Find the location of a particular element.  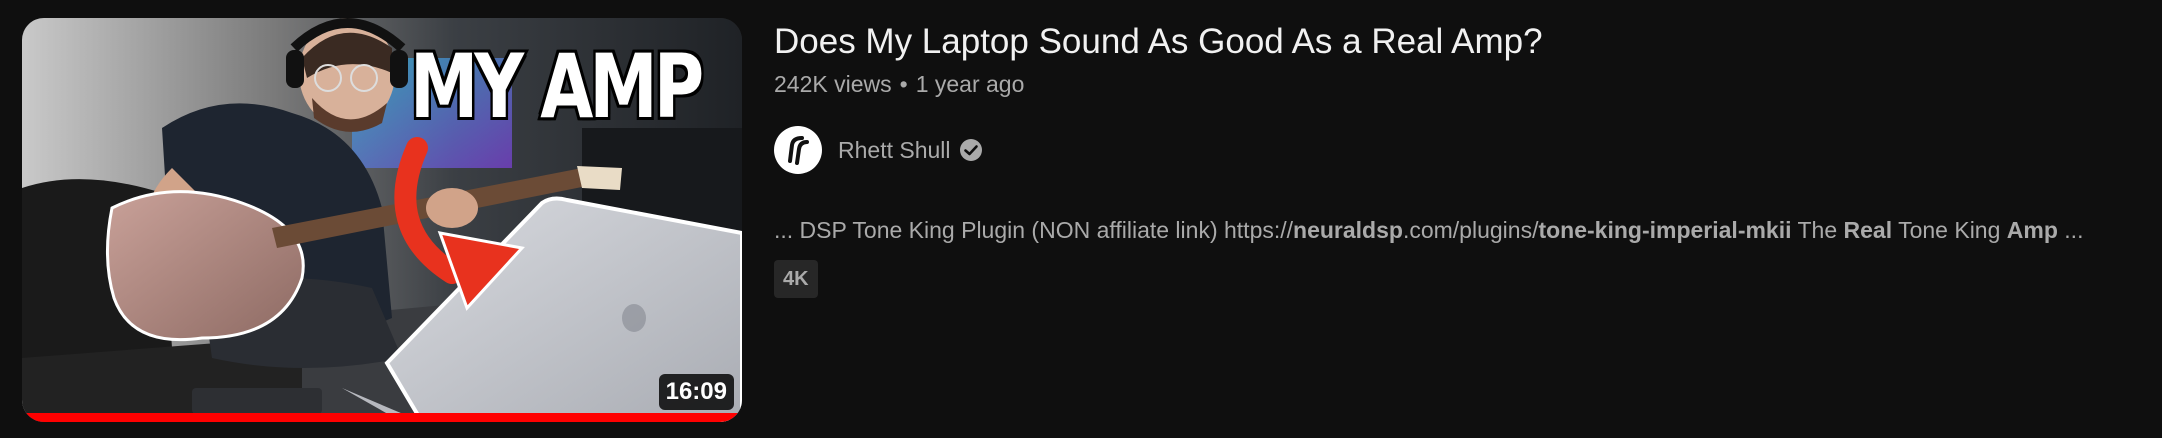

snippet-text: The is located at coordinates (1817, 230).